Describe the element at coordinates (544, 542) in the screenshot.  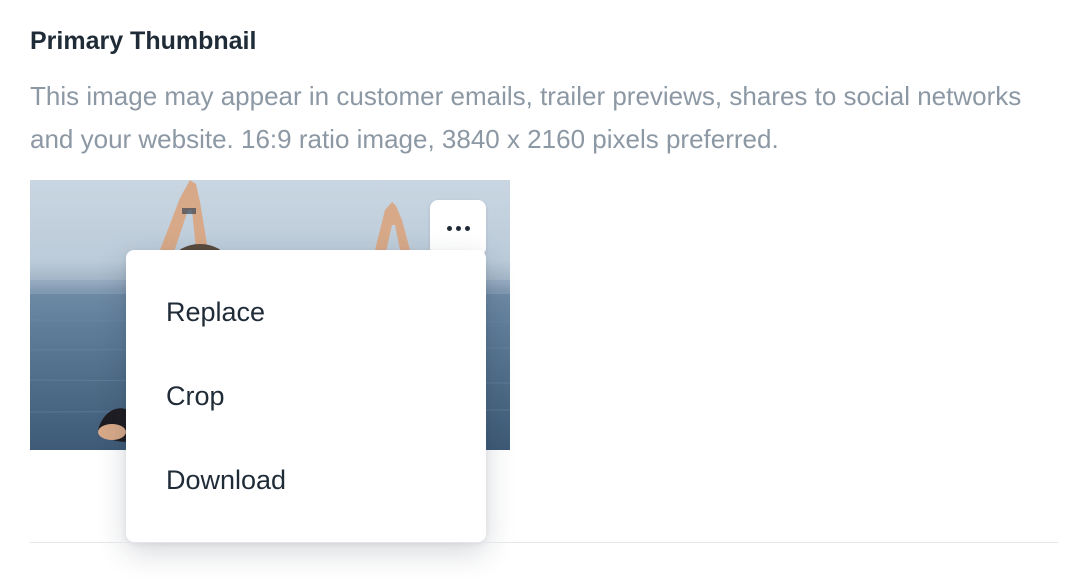
I see `section-divider` at that location.